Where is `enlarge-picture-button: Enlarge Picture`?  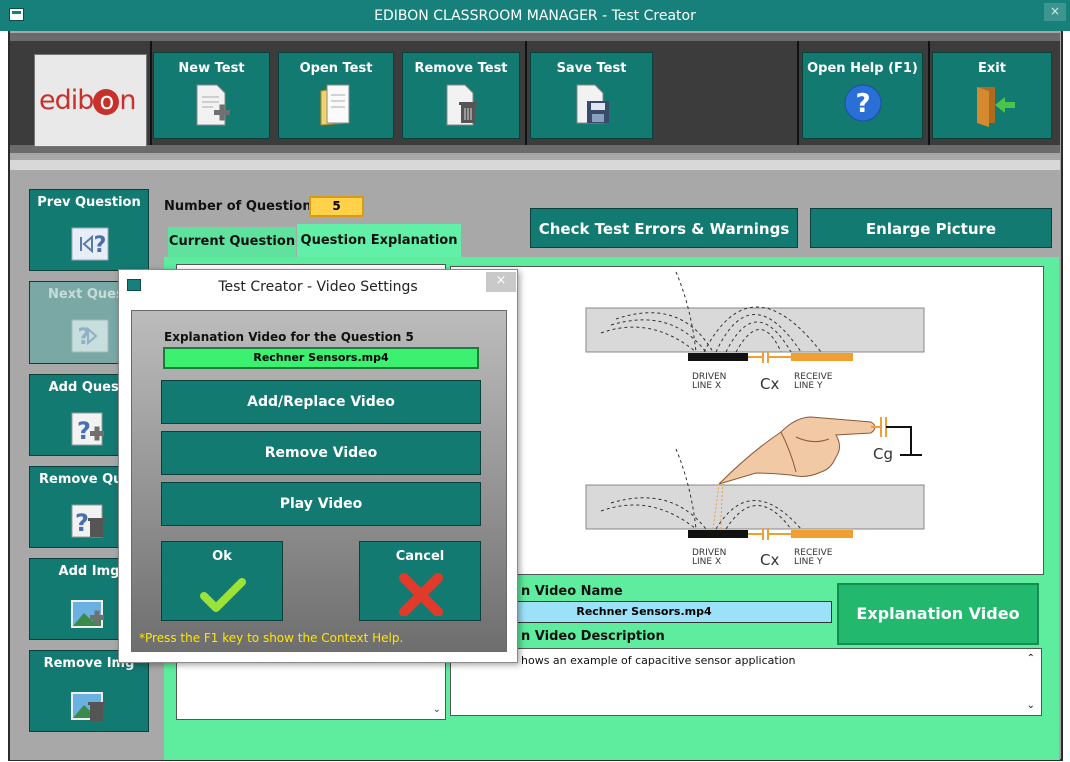
enlarge-picture-button: Enlarge Picture is located at coordinates (931, 228).